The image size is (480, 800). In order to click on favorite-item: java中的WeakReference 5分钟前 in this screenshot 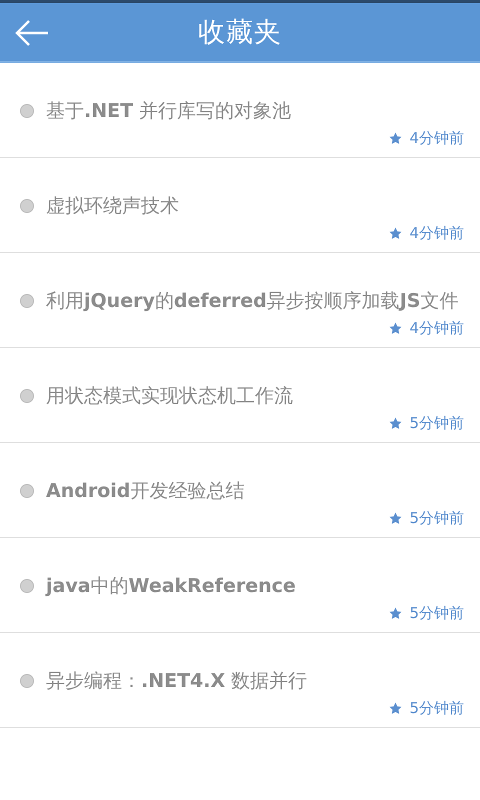, I will do `click(240, 585)`.